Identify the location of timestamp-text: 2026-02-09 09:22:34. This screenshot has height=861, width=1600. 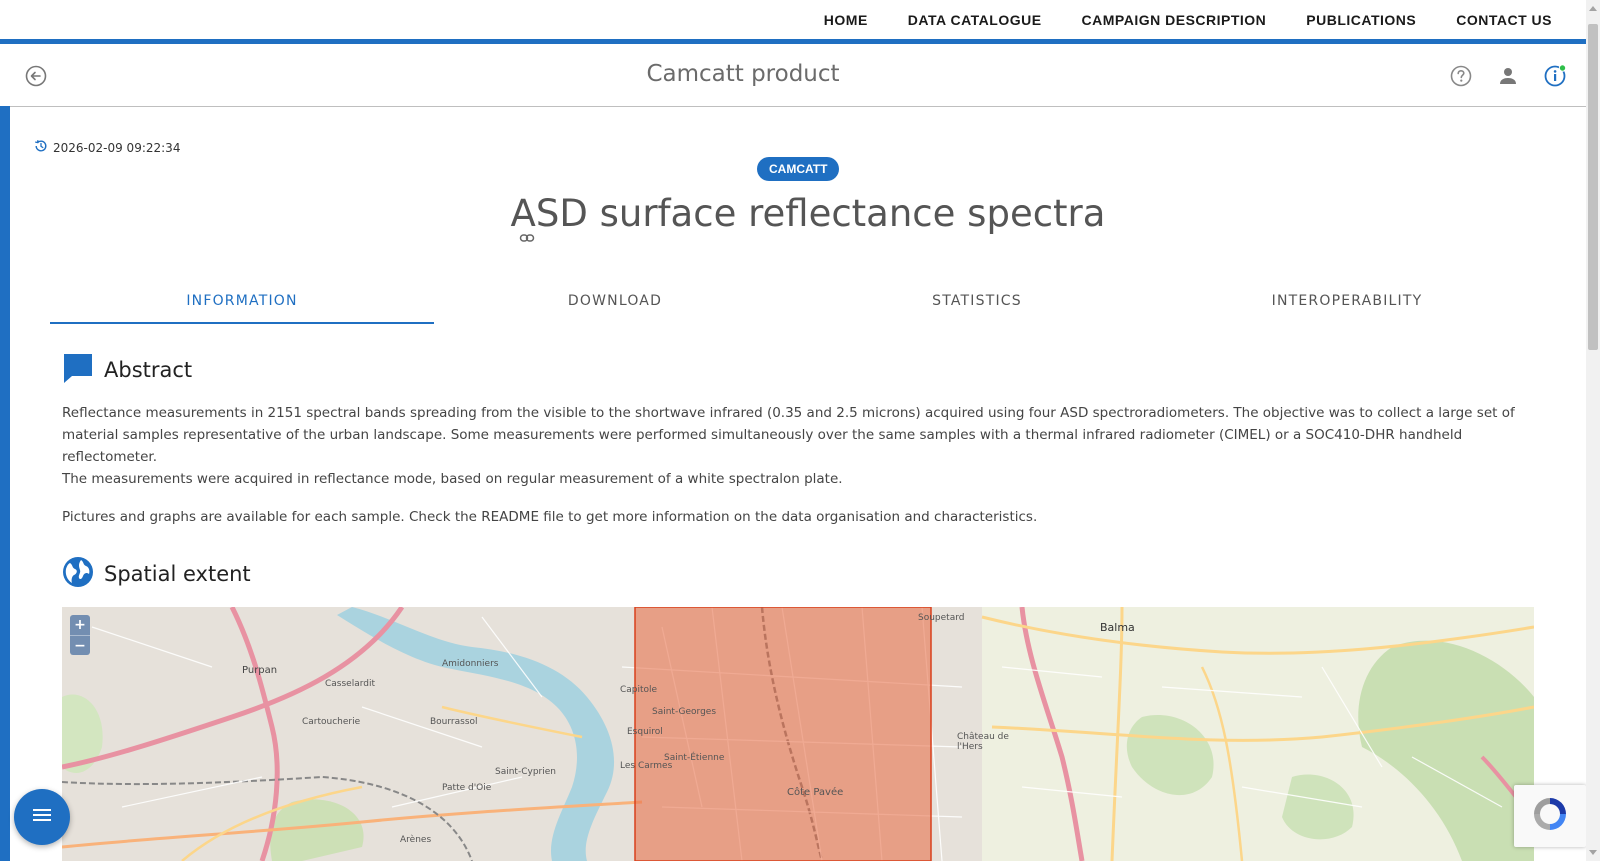
(117, 147).